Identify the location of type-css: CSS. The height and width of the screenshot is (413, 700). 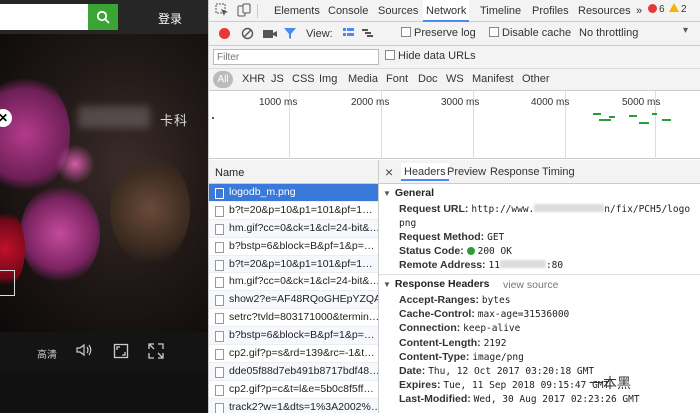
(303, 79).